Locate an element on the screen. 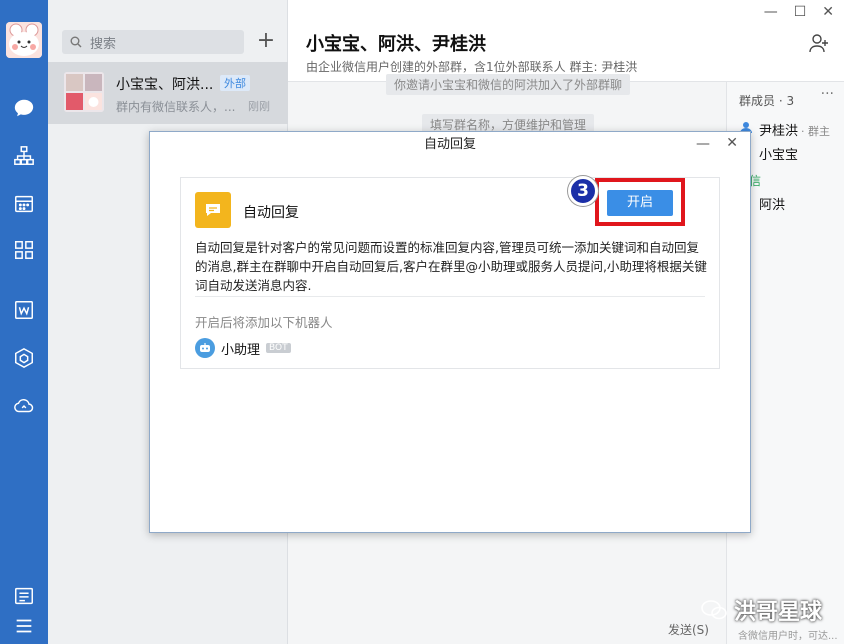  auto-reply-app-icon is located at coordinates (213, 210).